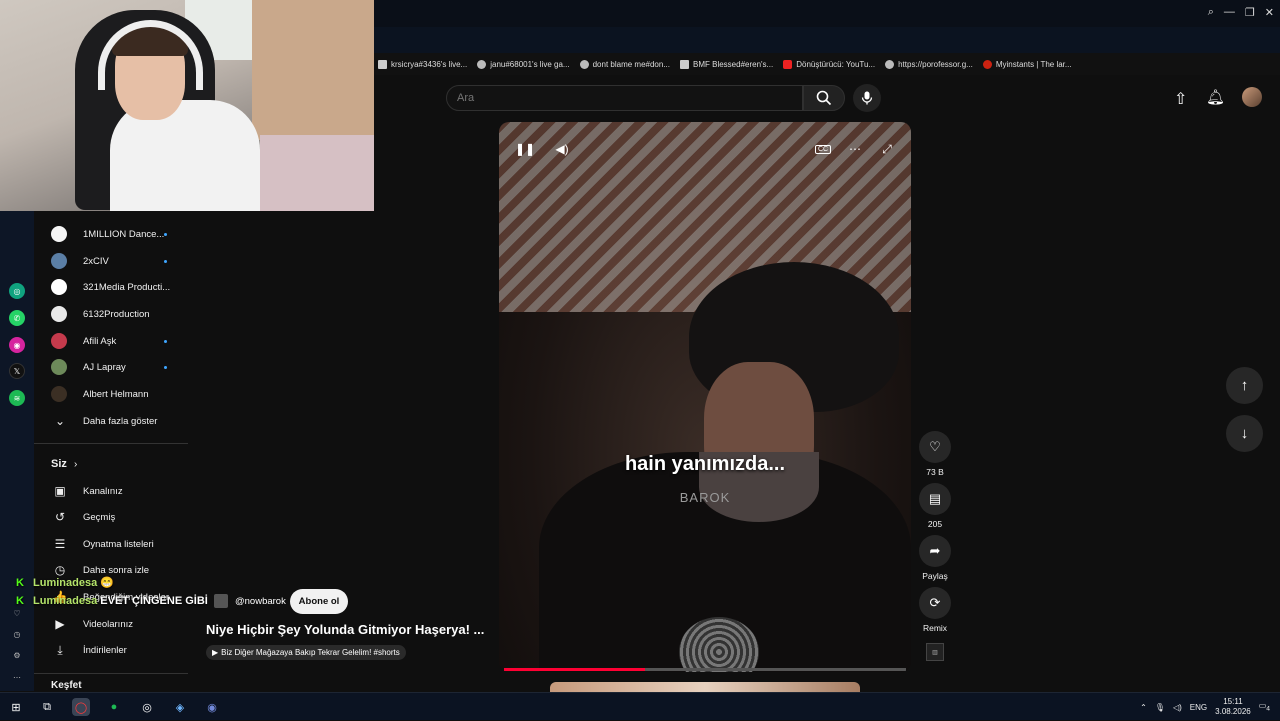 This screenshot has height=721, width=1280. What do you see at coordinates (1250, 12) in the screenshot?
I see `restore-icon: ❐` at bounding box center [1250, 12].